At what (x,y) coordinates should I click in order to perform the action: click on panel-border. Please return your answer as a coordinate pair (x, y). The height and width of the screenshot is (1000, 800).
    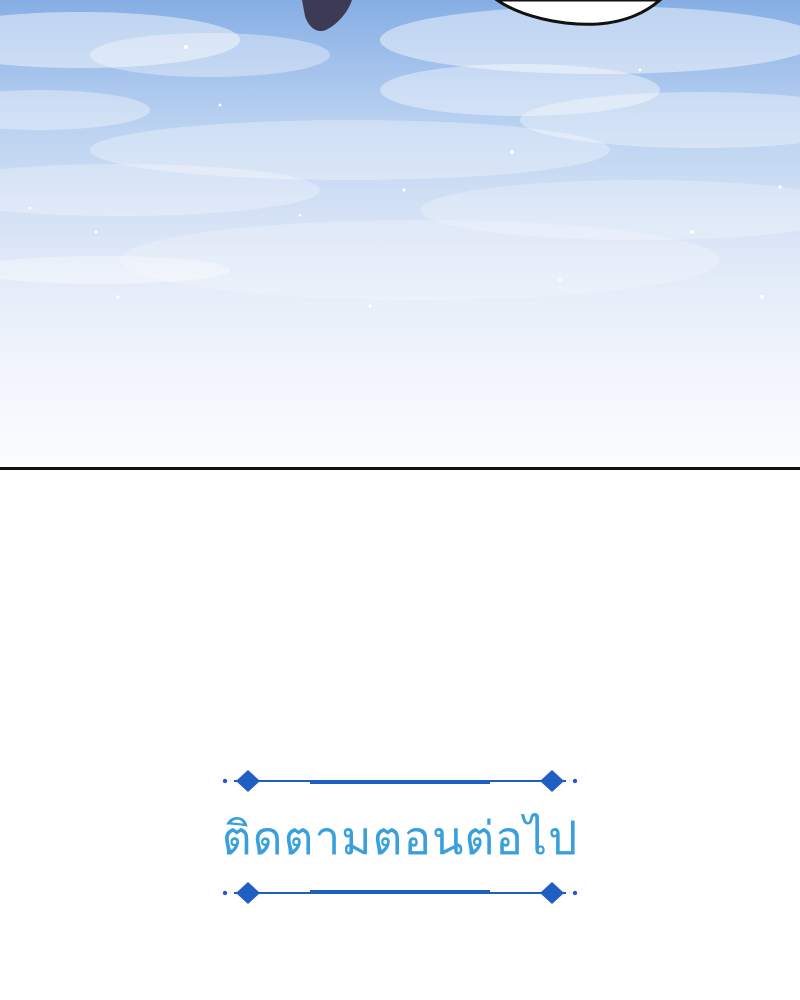
    Looking at the image, I should click on (400, 468).